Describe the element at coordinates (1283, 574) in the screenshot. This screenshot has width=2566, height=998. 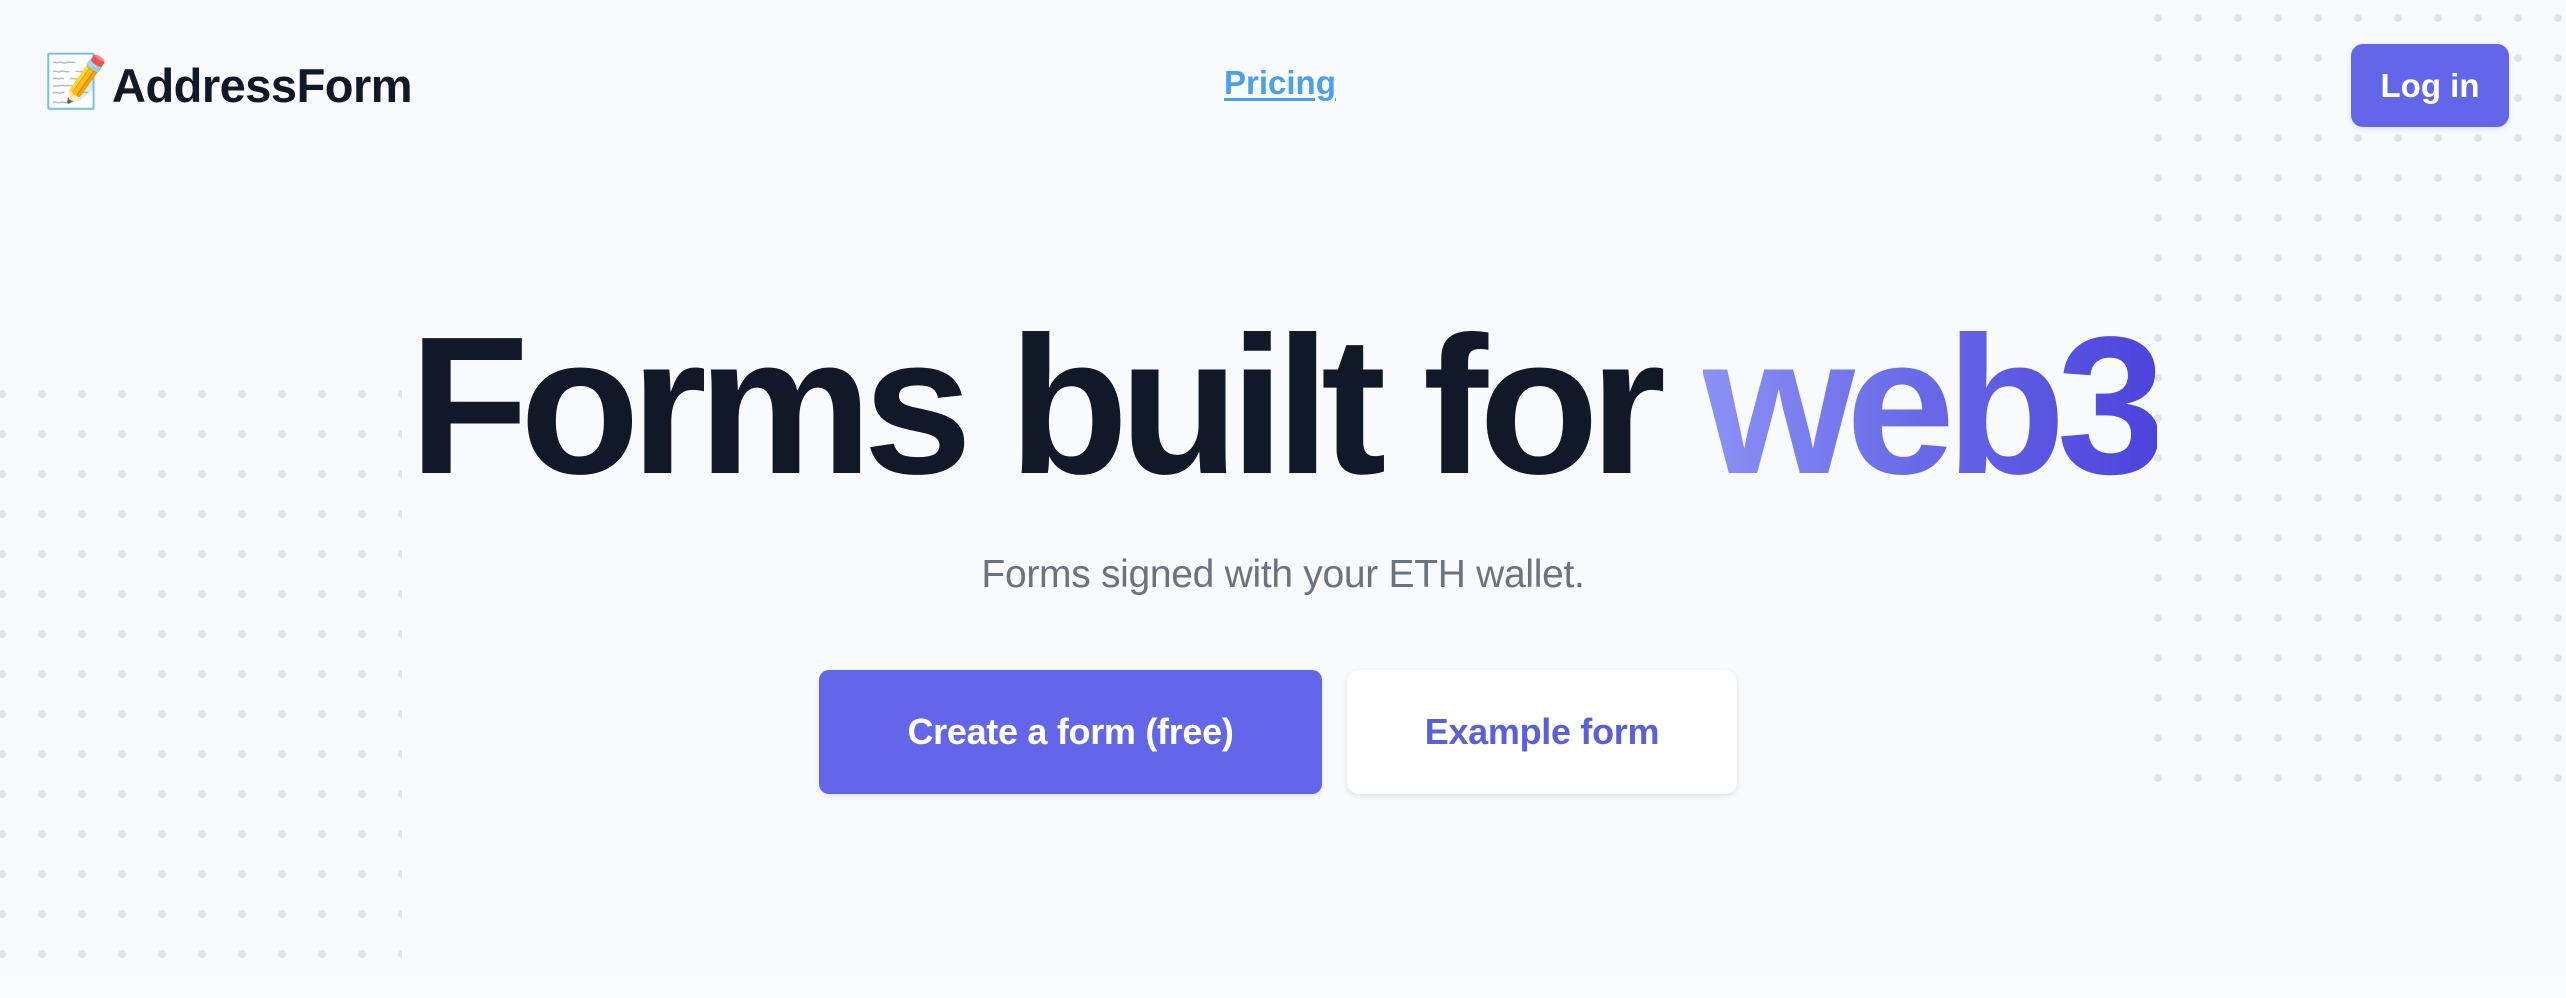
I see `hero-subtitle: Forms signed with your ETH wallet.` at that location.